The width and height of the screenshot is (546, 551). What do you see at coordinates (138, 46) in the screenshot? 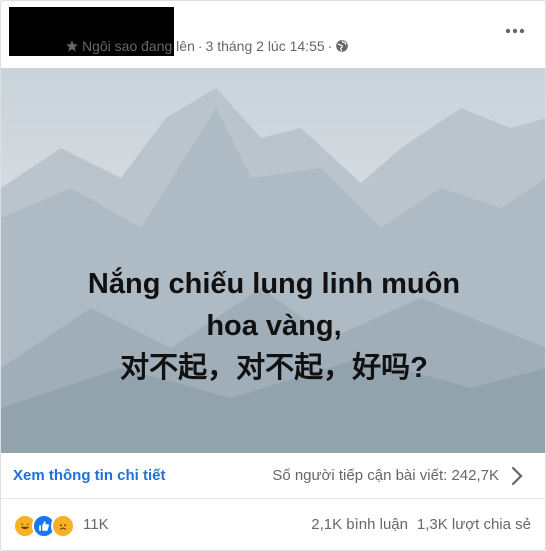
I see `badge-label: Ngôi sao đang lên` at bounding box center [138, 46].